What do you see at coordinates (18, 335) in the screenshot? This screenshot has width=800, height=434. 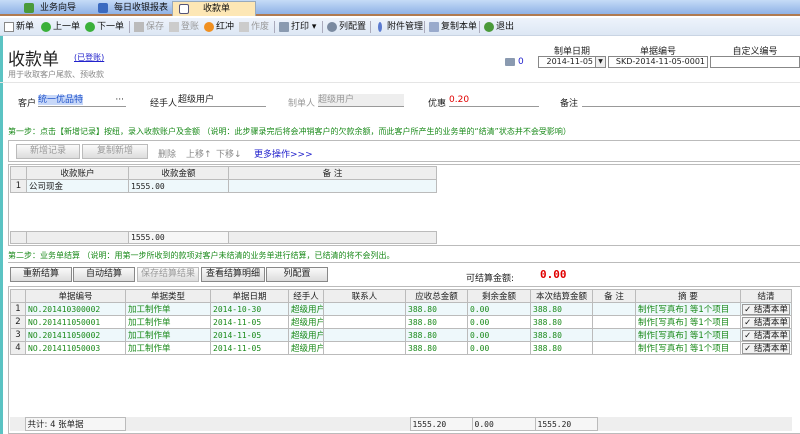 I see `row-number: 3` at bounding box center [18, 335].